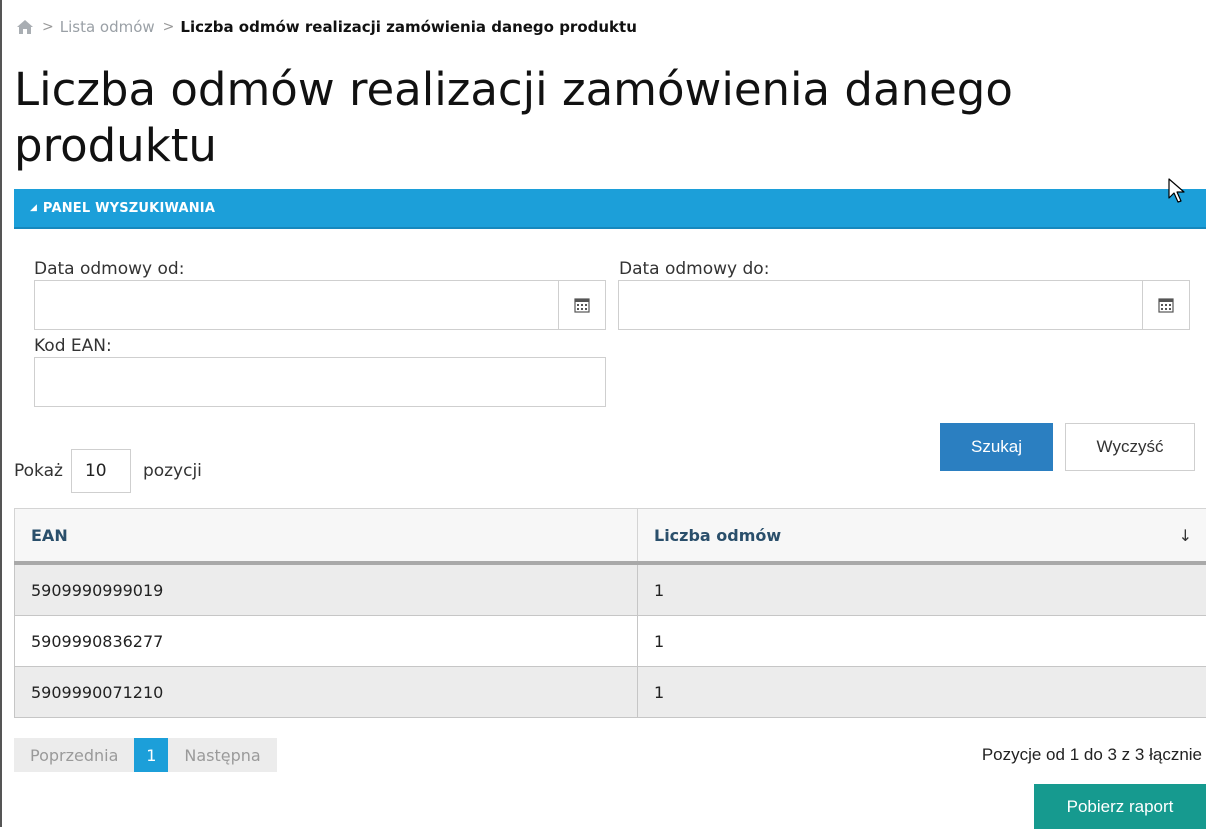 The height and width of the screenshot is (829, 1206). I want to click on pagination-page-1: 1, so click(151, 755).